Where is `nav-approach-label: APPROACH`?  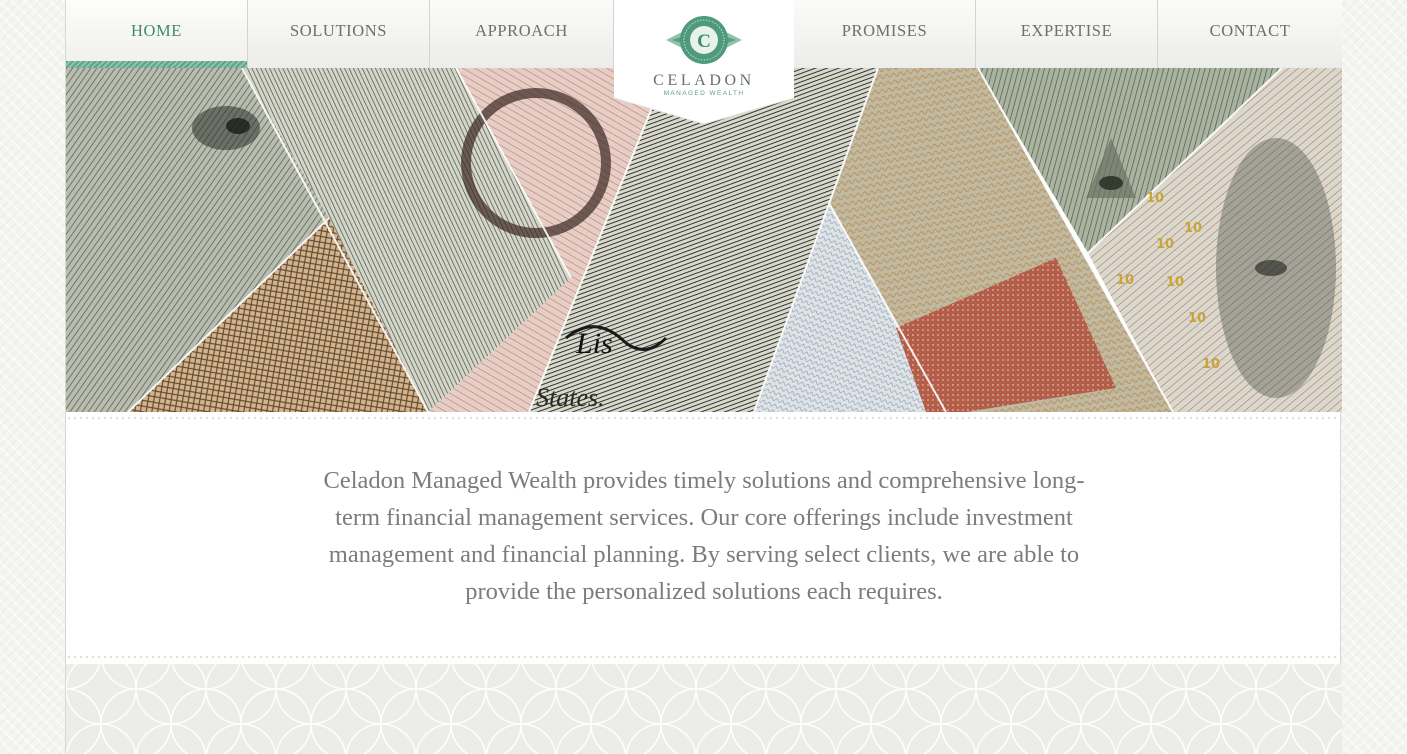 nav-approach-label: APPROACH is located at coordinates (521, 30).